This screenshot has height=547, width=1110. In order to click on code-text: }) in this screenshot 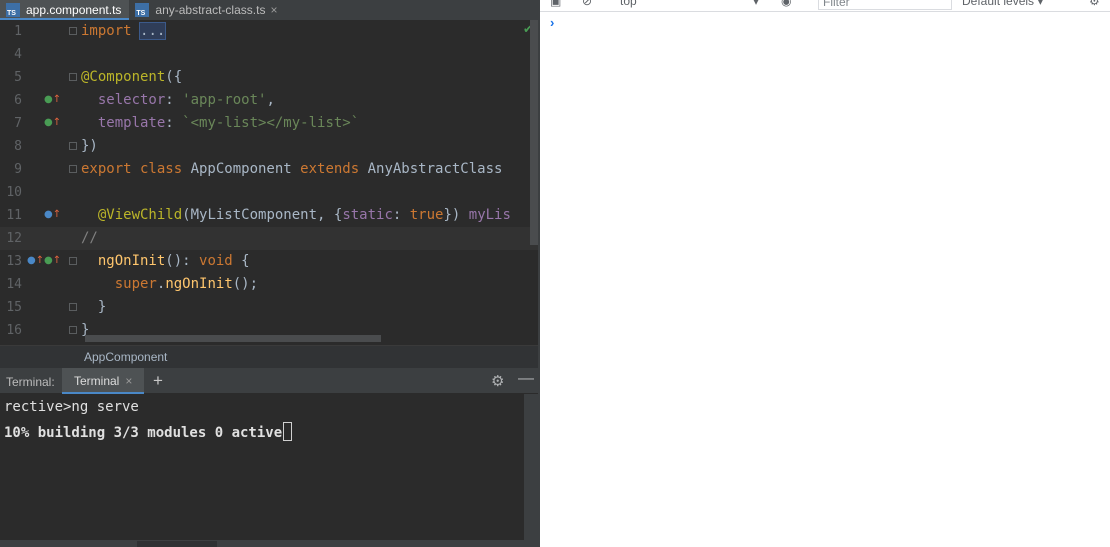, I will do `click(89, 146)`.